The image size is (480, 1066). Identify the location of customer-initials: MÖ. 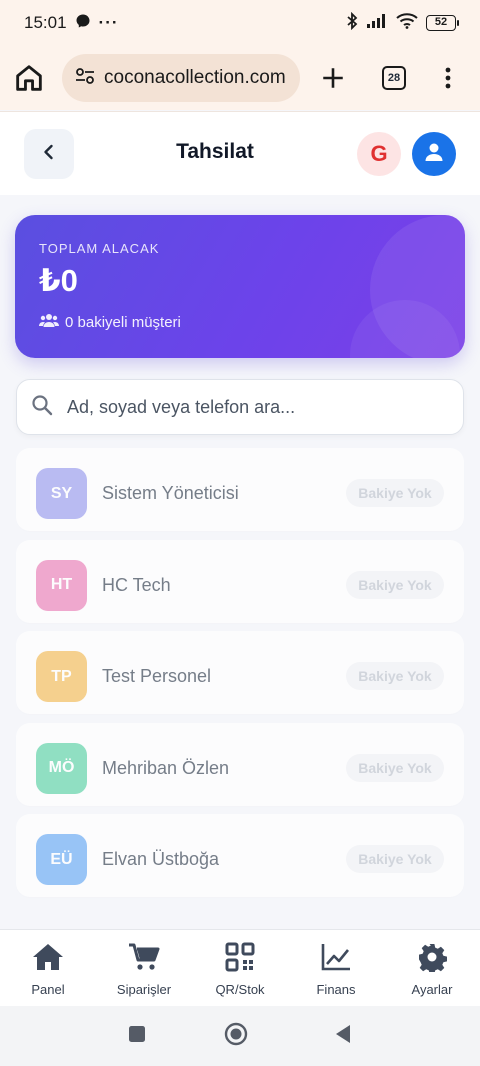
(61, 768).